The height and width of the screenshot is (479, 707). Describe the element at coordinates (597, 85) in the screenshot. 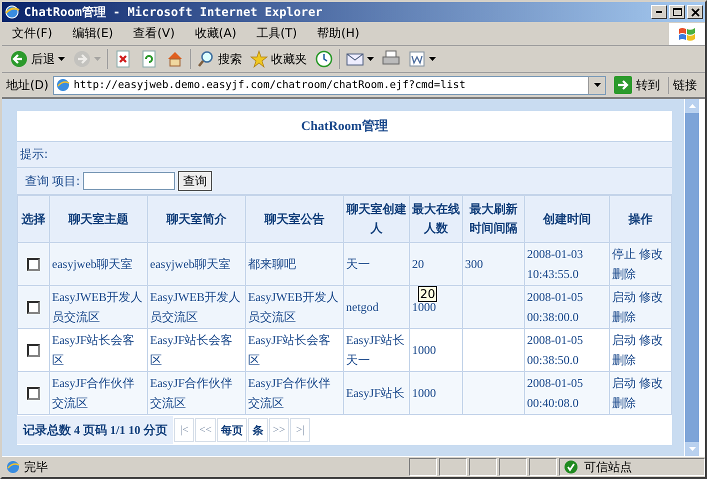

I see `dropdown-icon` at that location.